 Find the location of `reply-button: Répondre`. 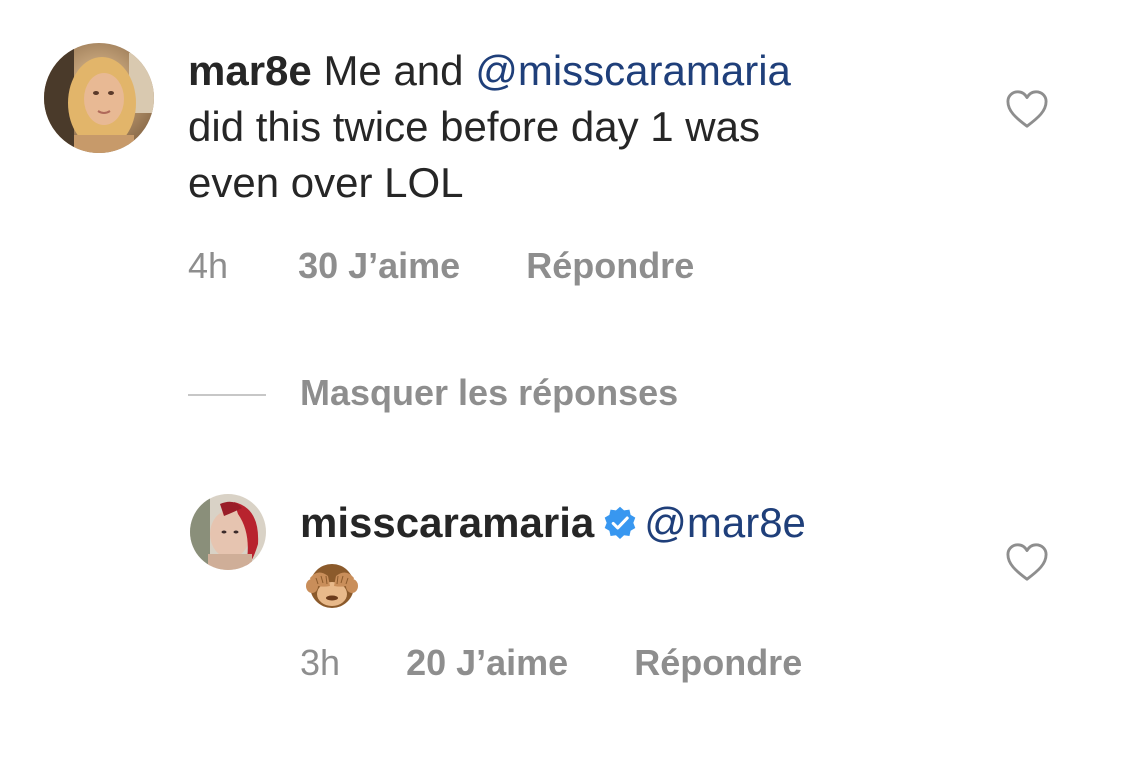

reply-button: Répondre is located at coordinates (610, 266).